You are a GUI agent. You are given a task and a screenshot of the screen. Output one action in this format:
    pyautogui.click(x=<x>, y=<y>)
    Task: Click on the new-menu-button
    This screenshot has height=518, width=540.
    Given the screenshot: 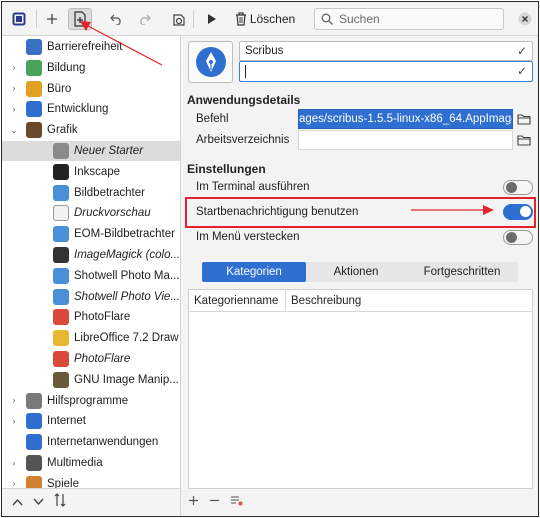 What is the action you would take?
    pyautogui.click(x=52, y=19)
    